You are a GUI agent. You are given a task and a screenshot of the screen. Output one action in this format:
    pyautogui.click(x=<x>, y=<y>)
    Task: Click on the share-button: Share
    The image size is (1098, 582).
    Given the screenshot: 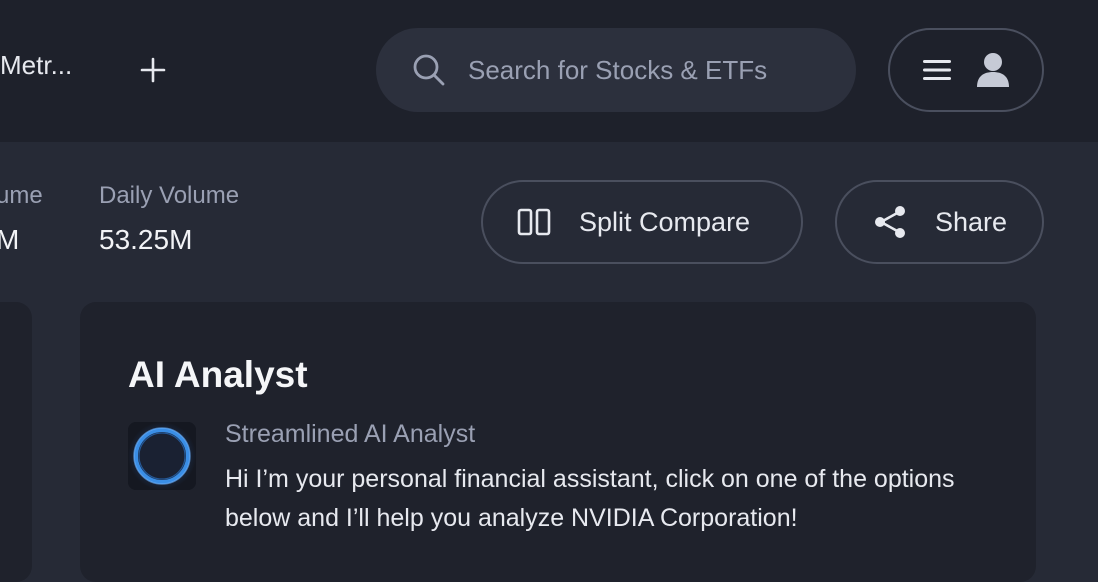 What is the action you would take?
    pyautogui.click(x=939, y=222)
    